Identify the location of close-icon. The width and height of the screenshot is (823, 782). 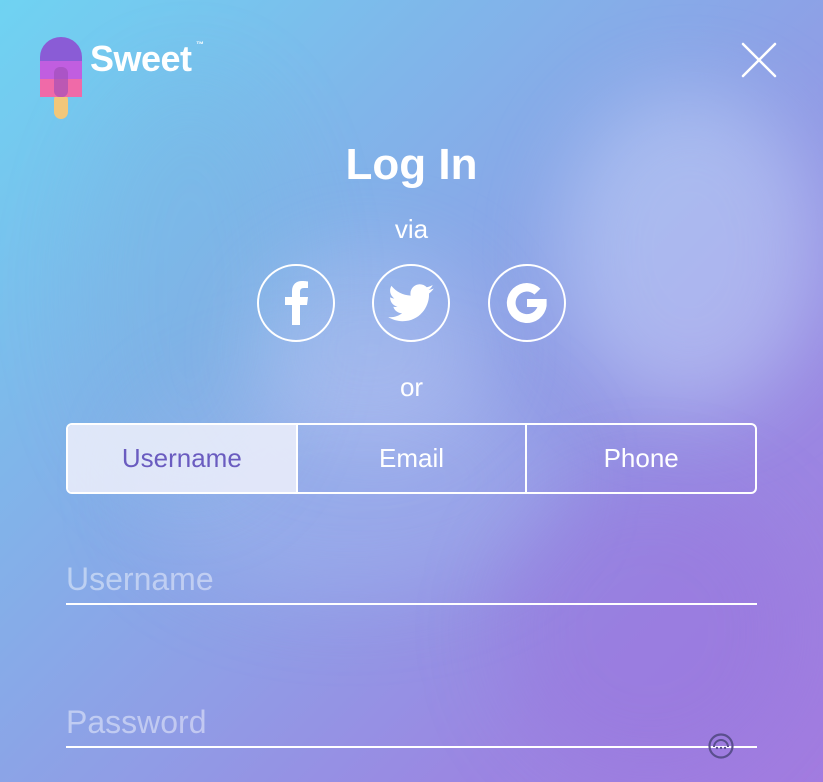
(759, 60).